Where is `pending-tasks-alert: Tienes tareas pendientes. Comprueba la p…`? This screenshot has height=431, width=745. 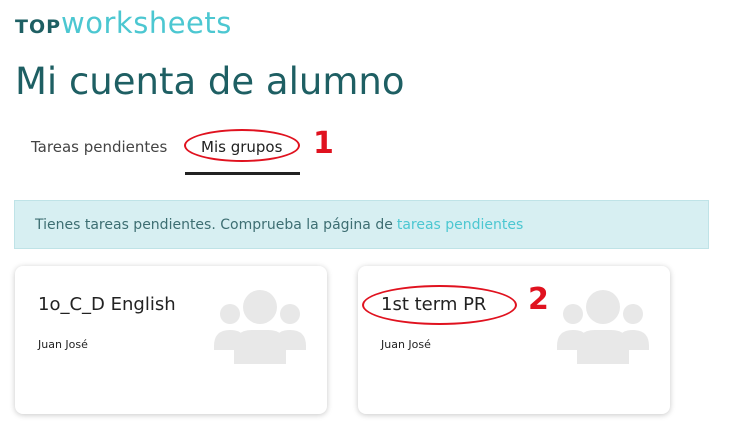
pending-tasks-alert: Tienes tareas pendientes. Comprueba la p… is located at coordinates (361, 224).